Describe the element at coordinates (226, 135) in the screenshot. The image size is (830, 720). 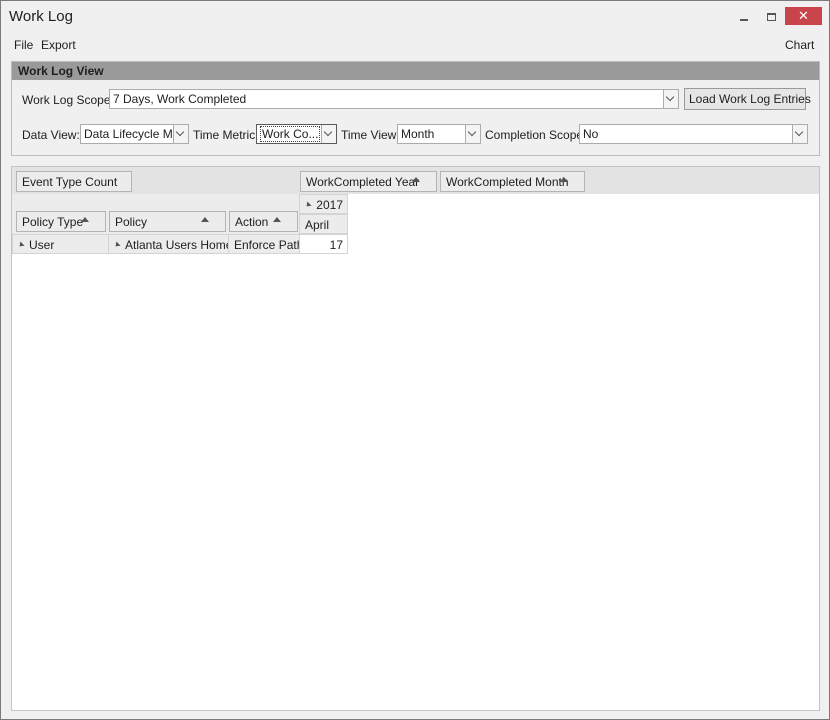
I see `time-metric-label: Time Metric:` at that location.